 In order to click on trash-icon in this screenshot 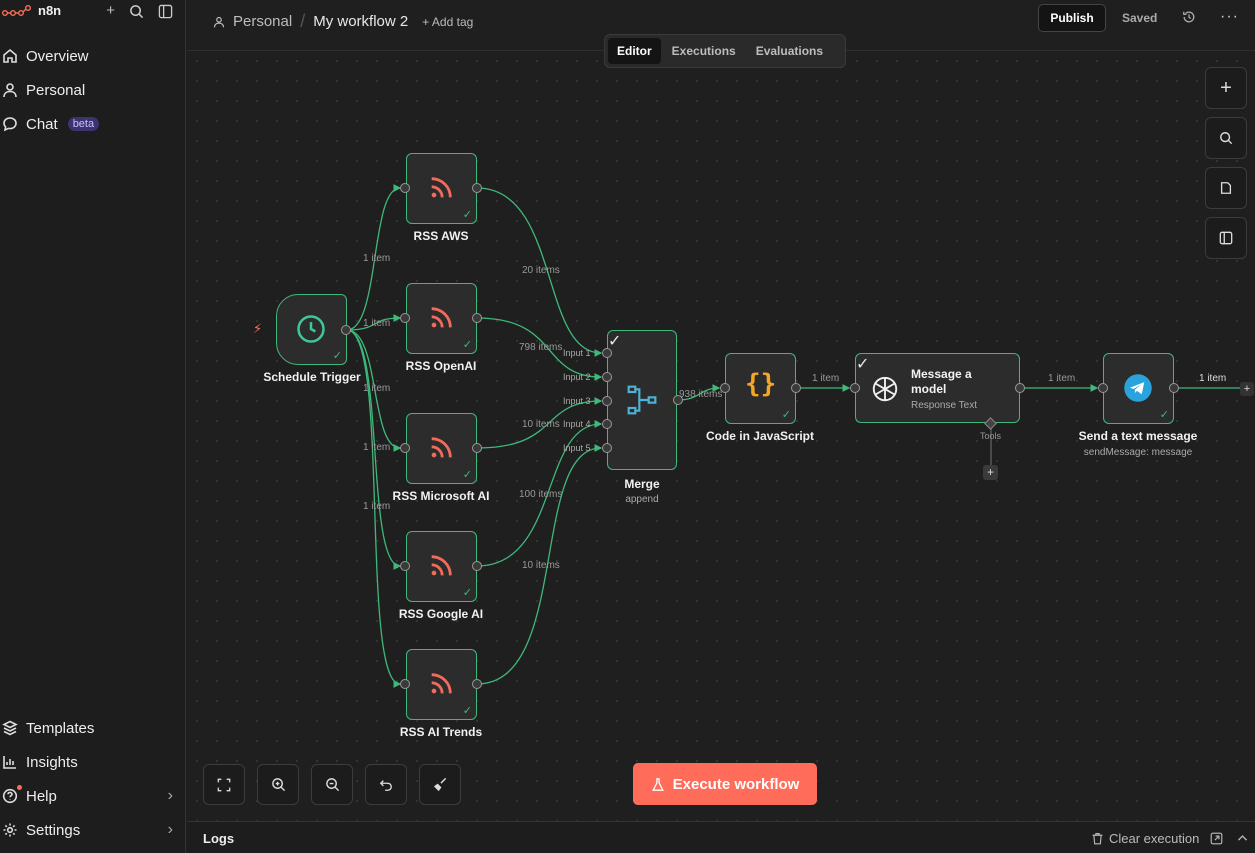, I will do `click(1097, 839)`.